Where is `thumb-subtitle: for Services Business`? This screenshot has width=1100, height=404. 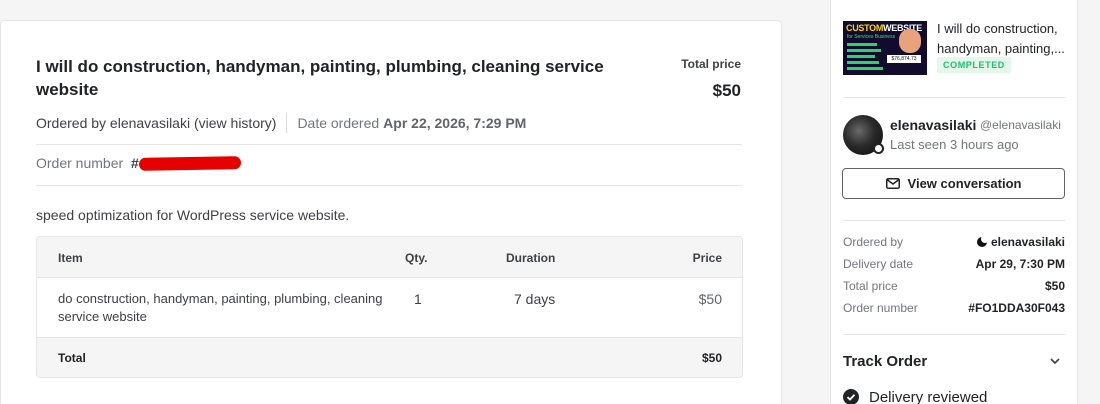
thumb-subtitle: for Services Business is located at coordinates (871, 37).